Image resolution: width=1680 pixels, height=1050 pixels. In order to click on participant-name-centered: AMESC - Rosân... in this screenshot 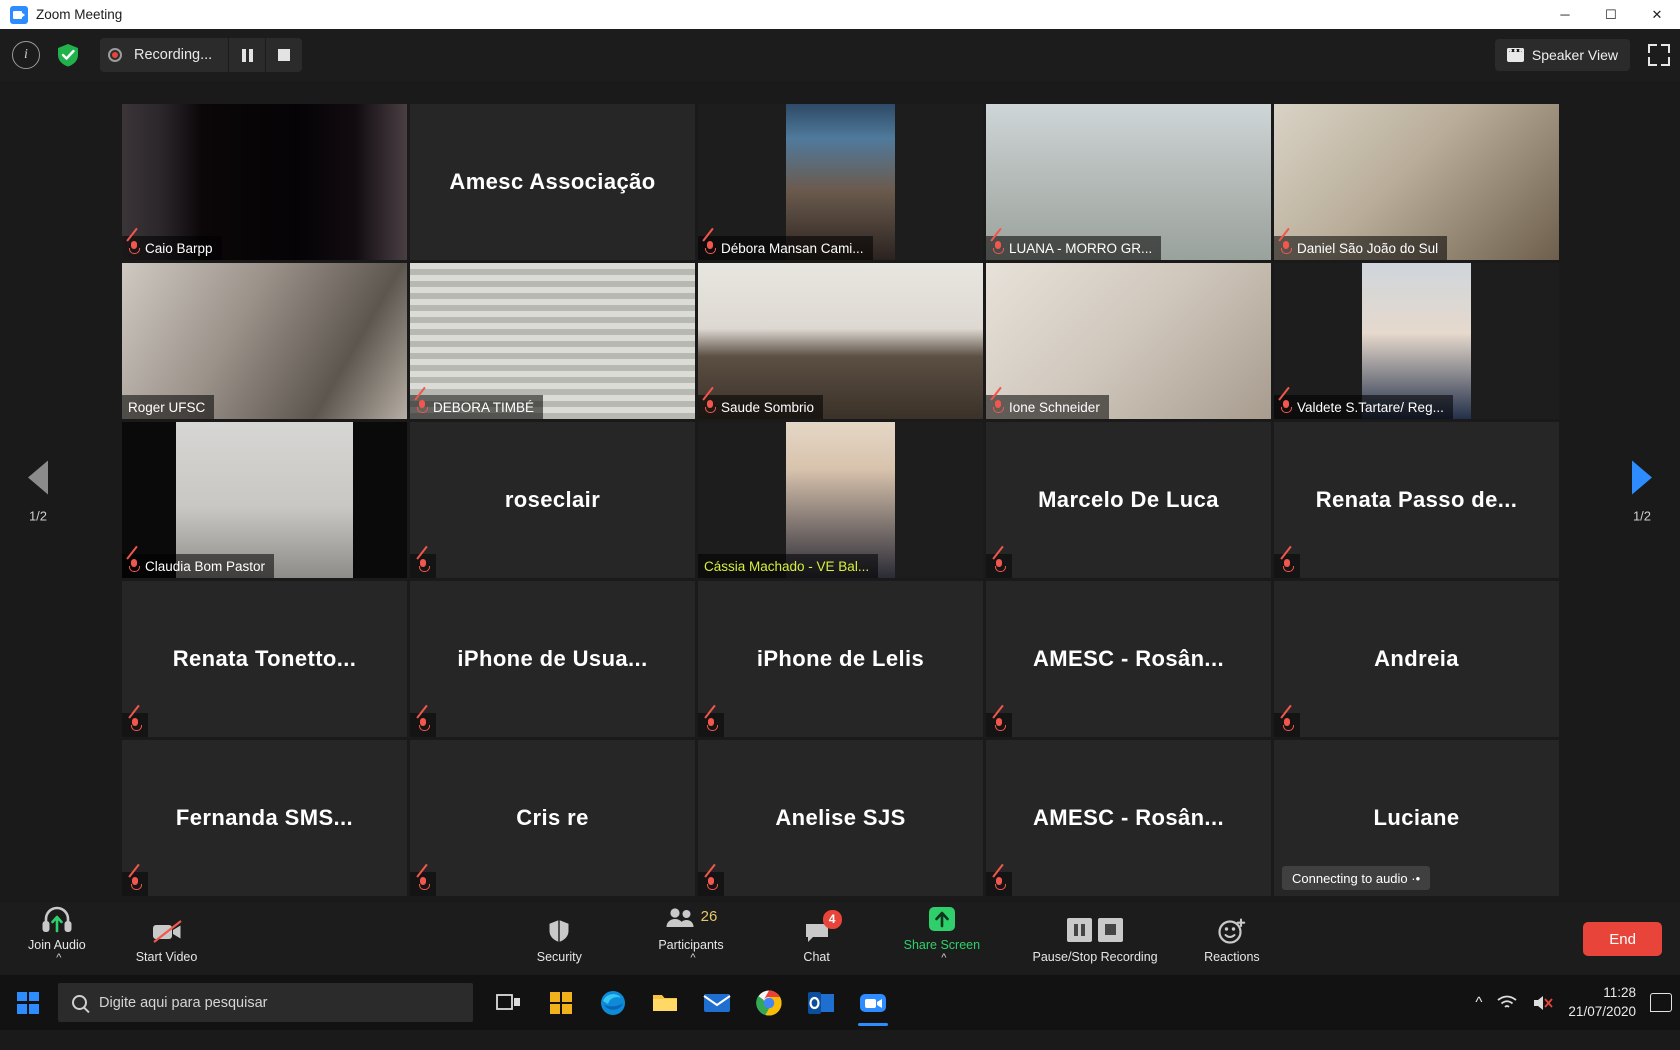, I will do `click(1128, 658)`.